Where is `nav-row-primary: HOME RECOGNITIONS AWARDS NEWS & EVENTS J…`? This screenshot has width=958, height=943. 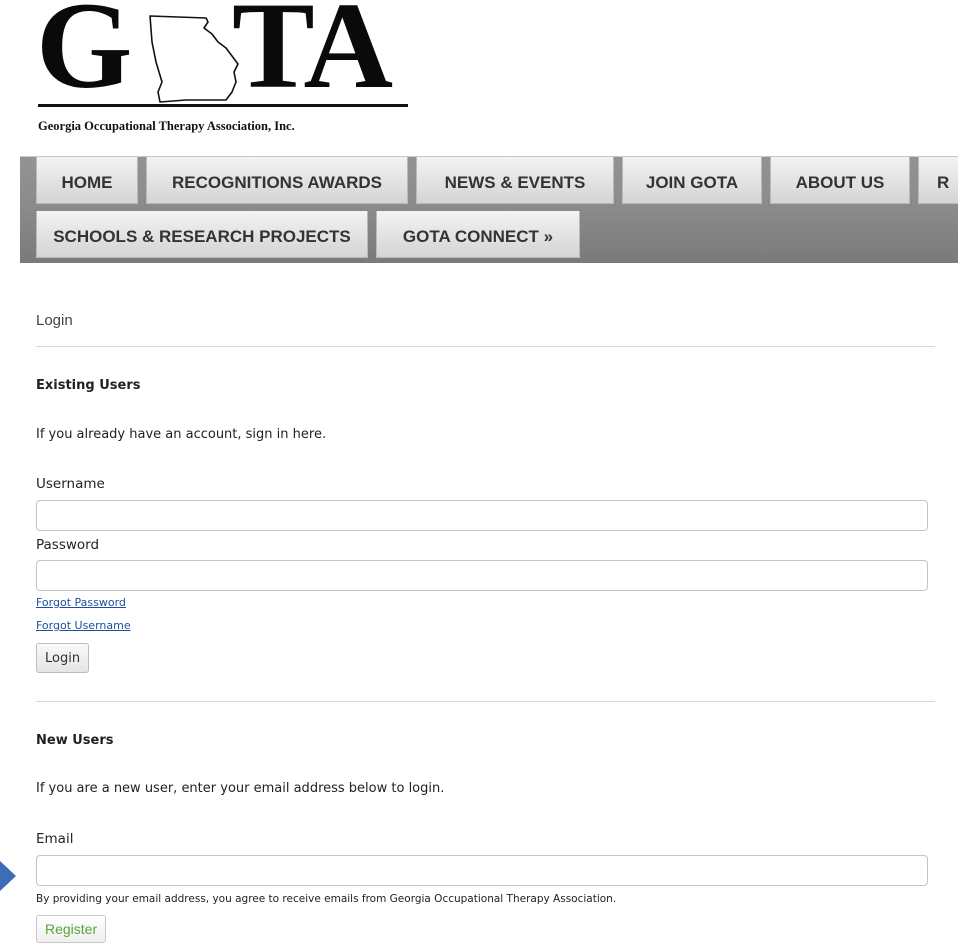
nav-row-primary: HOME RECOGNITIONS AWARDS NEWS & EVENTS J… is located at coordinates (497, 180).